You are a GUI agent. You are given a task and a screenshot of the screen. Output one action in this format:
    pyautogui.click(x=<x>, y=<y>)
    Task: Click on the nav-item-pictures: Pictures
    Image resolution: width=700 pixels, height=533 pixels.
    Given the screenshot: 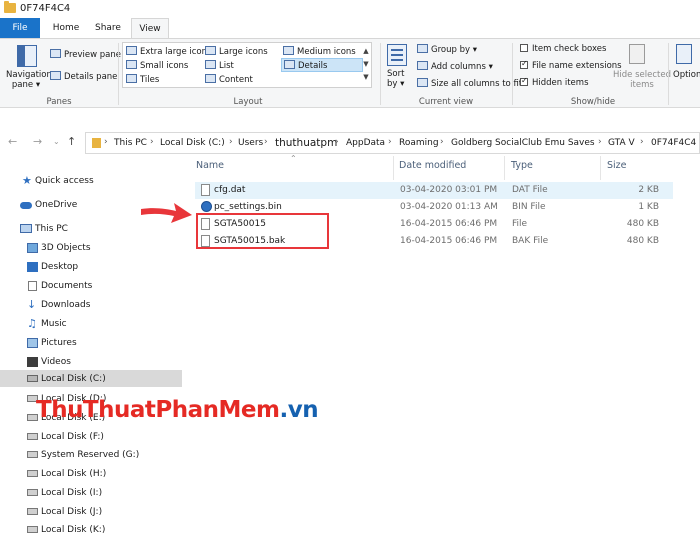 What is the action you would take?
    pyautogui.click(x=91, y=343)
    